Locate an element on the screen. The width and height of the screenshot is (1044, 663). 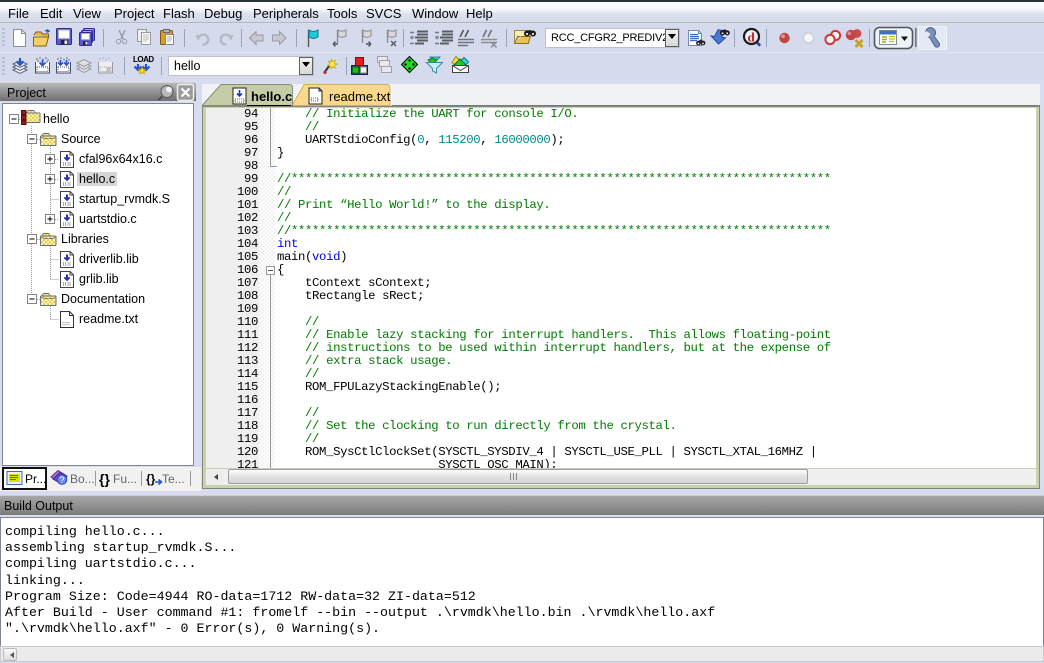
svg-text: LOAD is located at coordinates (143, 59).